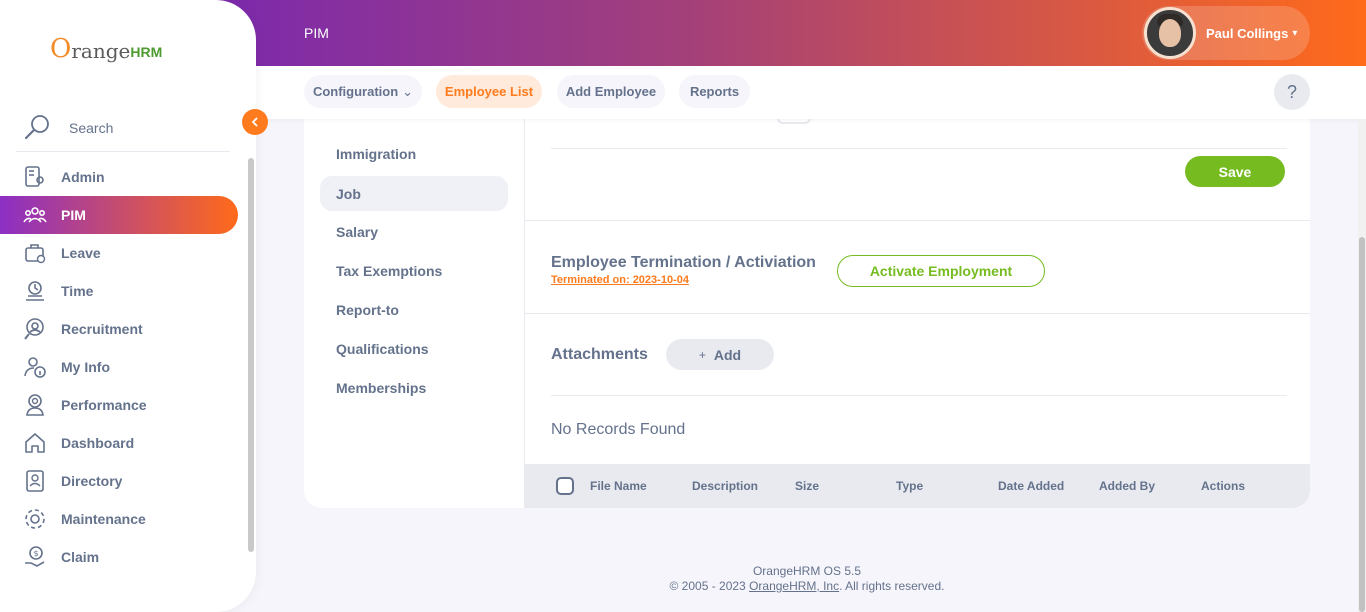  What do you see at coordinates (414, 231) in the screenshot?
I see `tab-salary: Salary` at bounding box center [414, 231].